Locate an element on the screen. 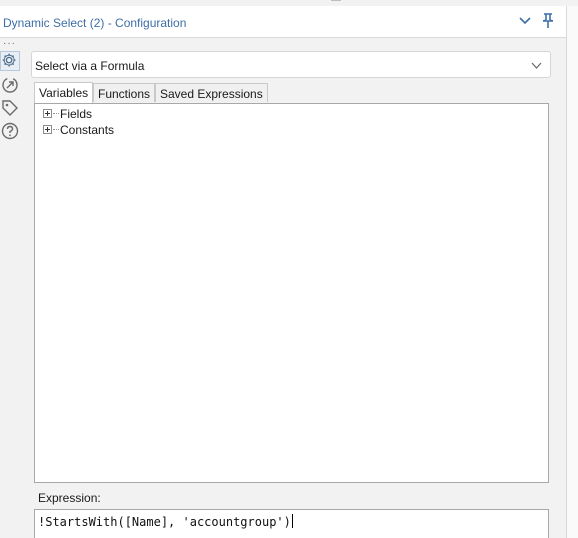 This screenshot has width=578, height=538. tree-item-label: Fields is located at coordinates (76, 114).